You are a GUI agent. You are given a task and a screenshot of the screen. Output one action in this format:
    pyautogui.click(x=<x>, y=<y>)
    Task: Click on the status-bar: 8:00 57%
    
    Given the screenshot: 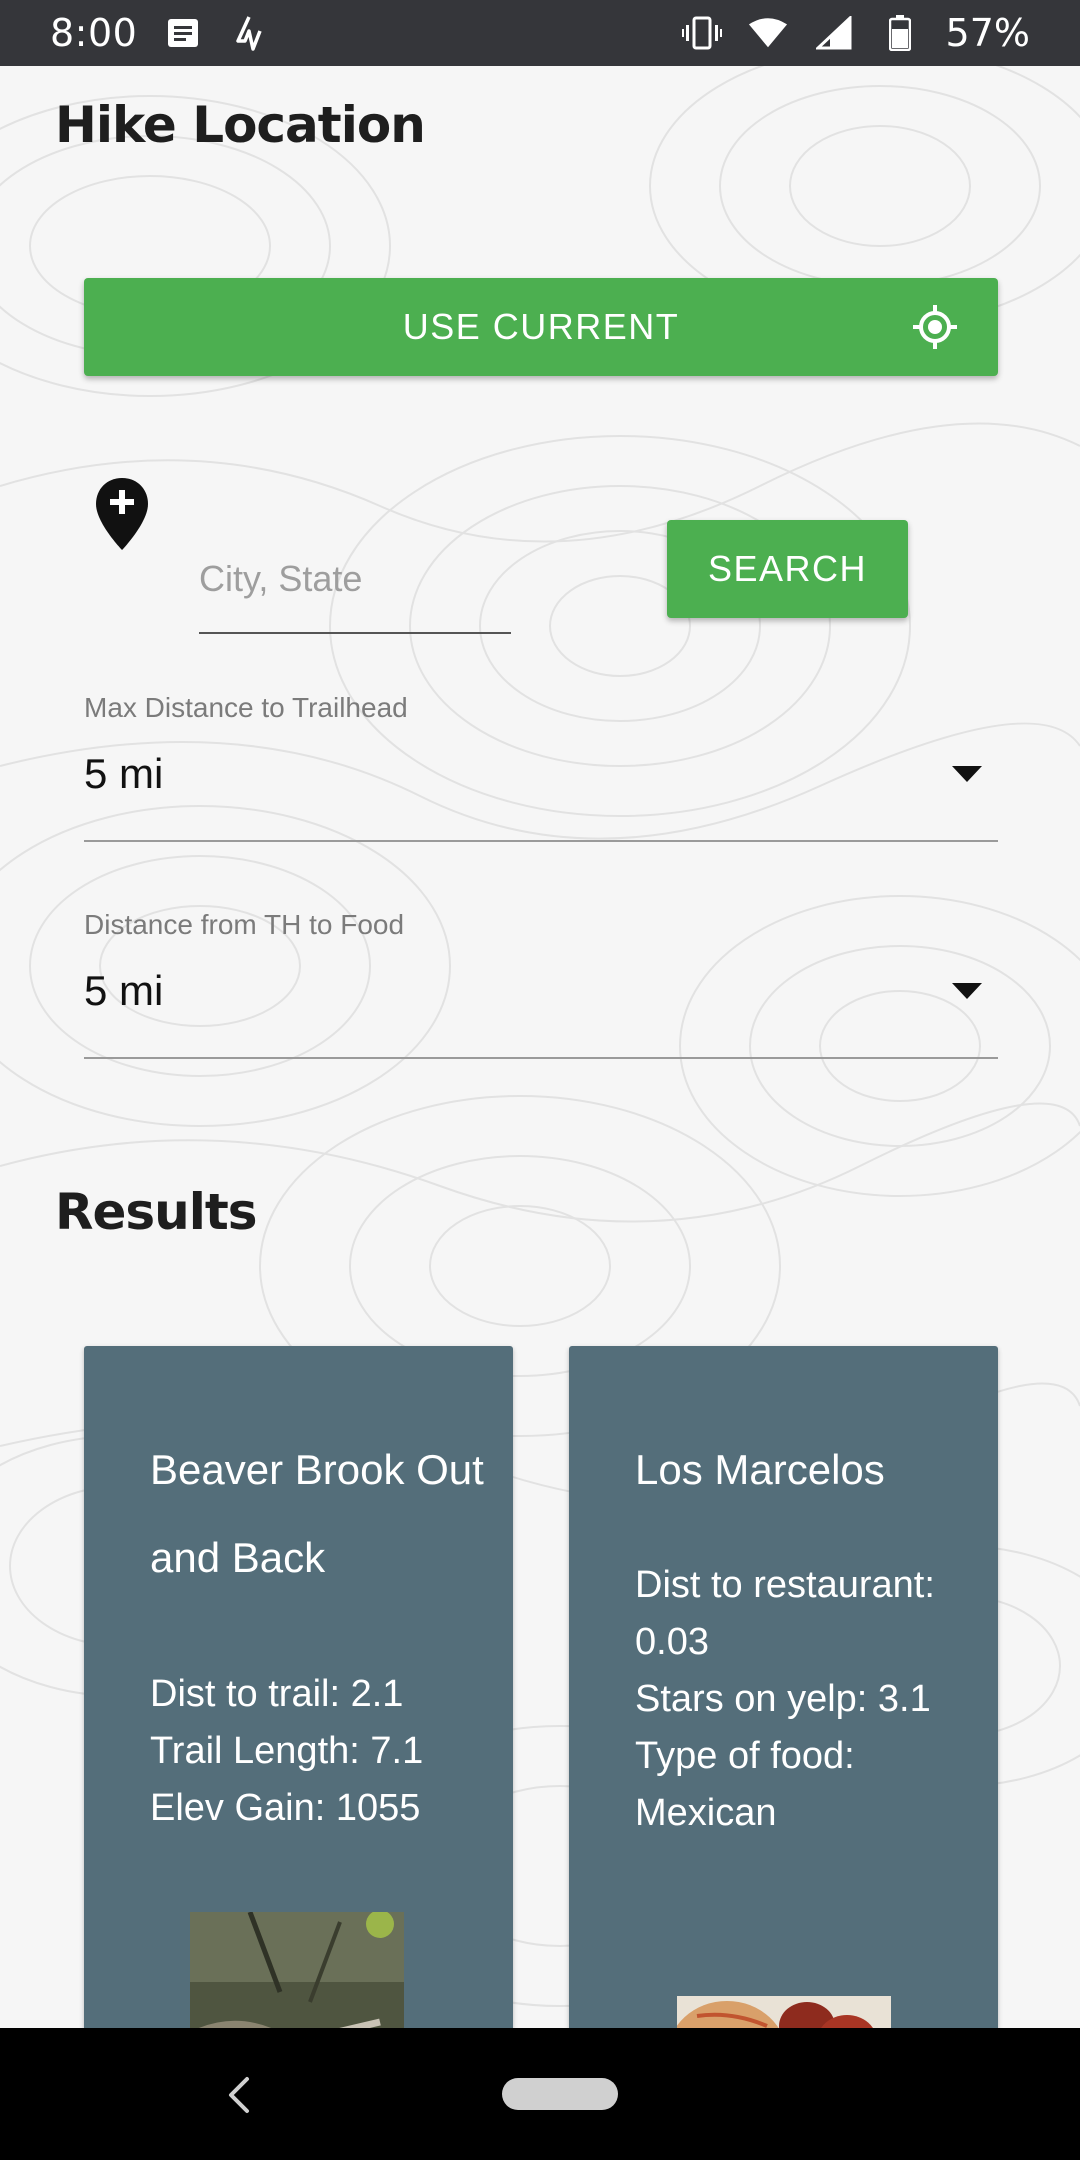 What is the action you would take?
    pyautogui.click(x=540, y=33)
    